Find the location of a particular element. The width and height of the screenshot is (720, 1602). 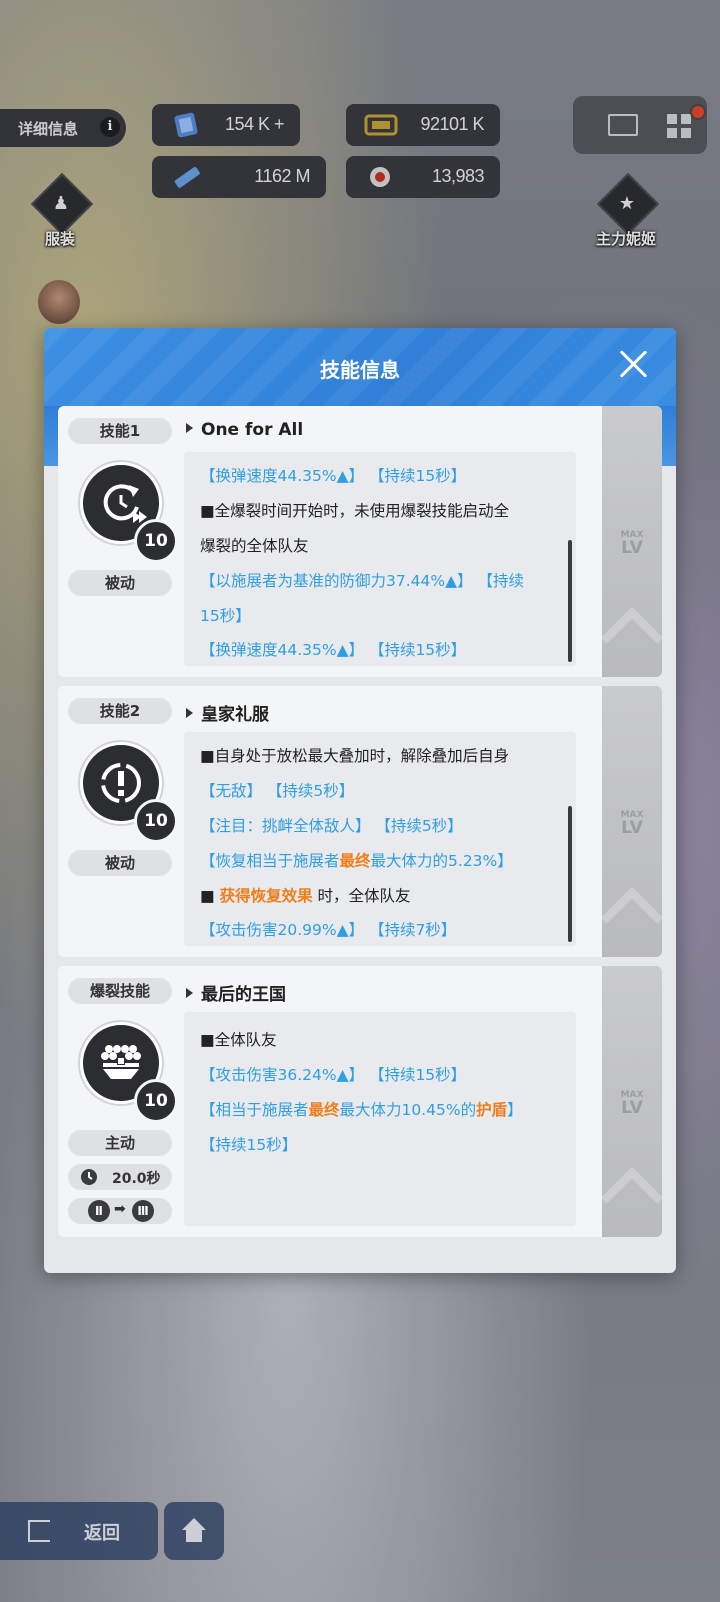

burst-stage-from: Ⅱ is located at coordinates (99, 1211).